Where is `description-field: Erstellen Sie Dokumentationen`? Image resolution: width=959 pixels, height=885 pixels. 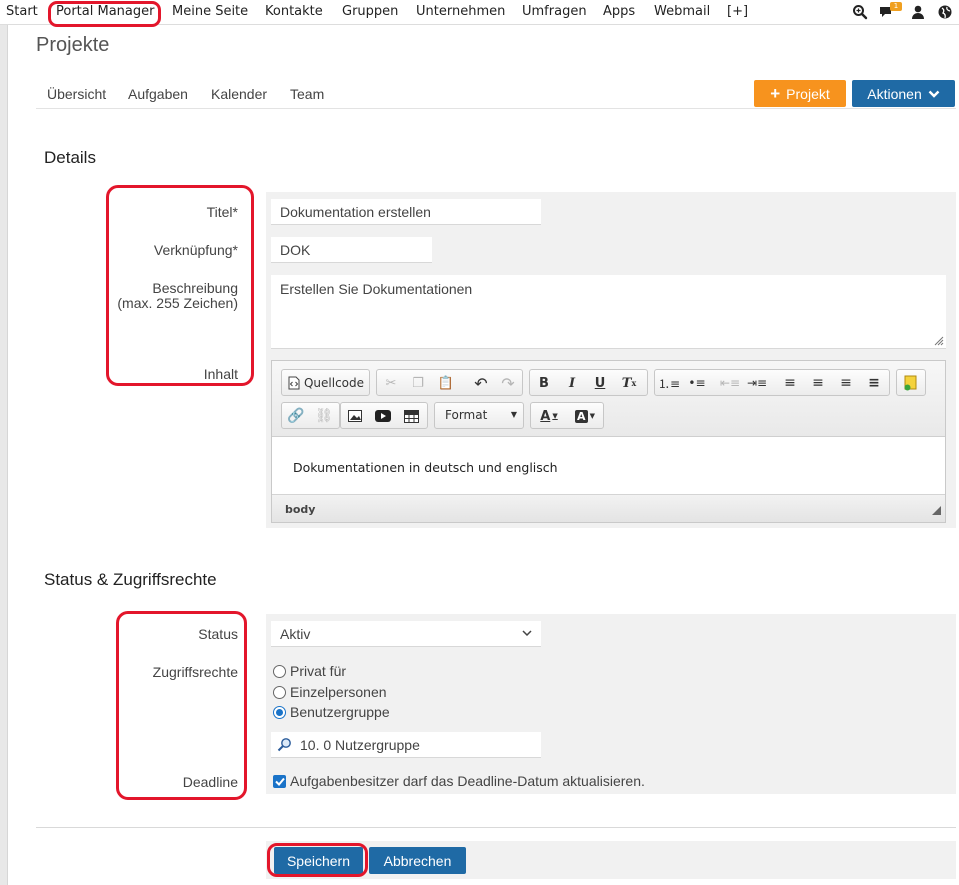
description-field: Erstellen Sie Dokumentationen is located at coordinates (608, 312).